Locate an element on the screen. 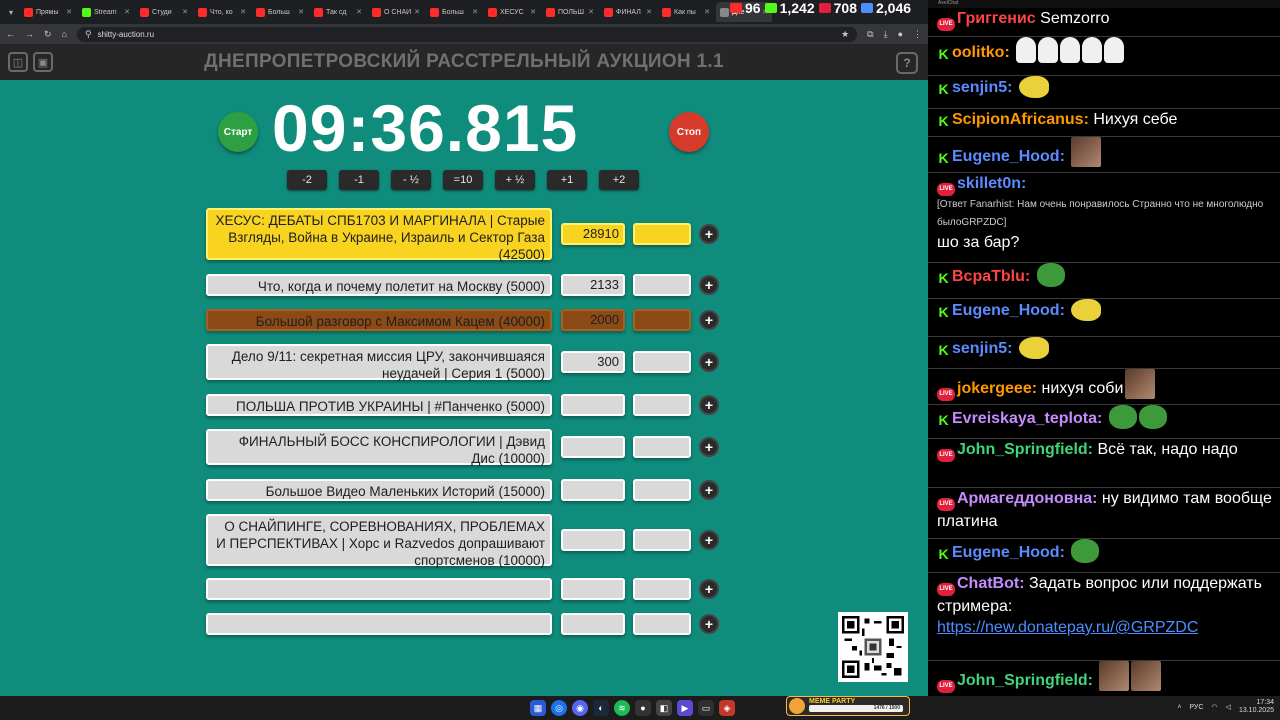 This screenshot has height=720, width=1280. profile-icon: ● is located at coordinates (900, 34).